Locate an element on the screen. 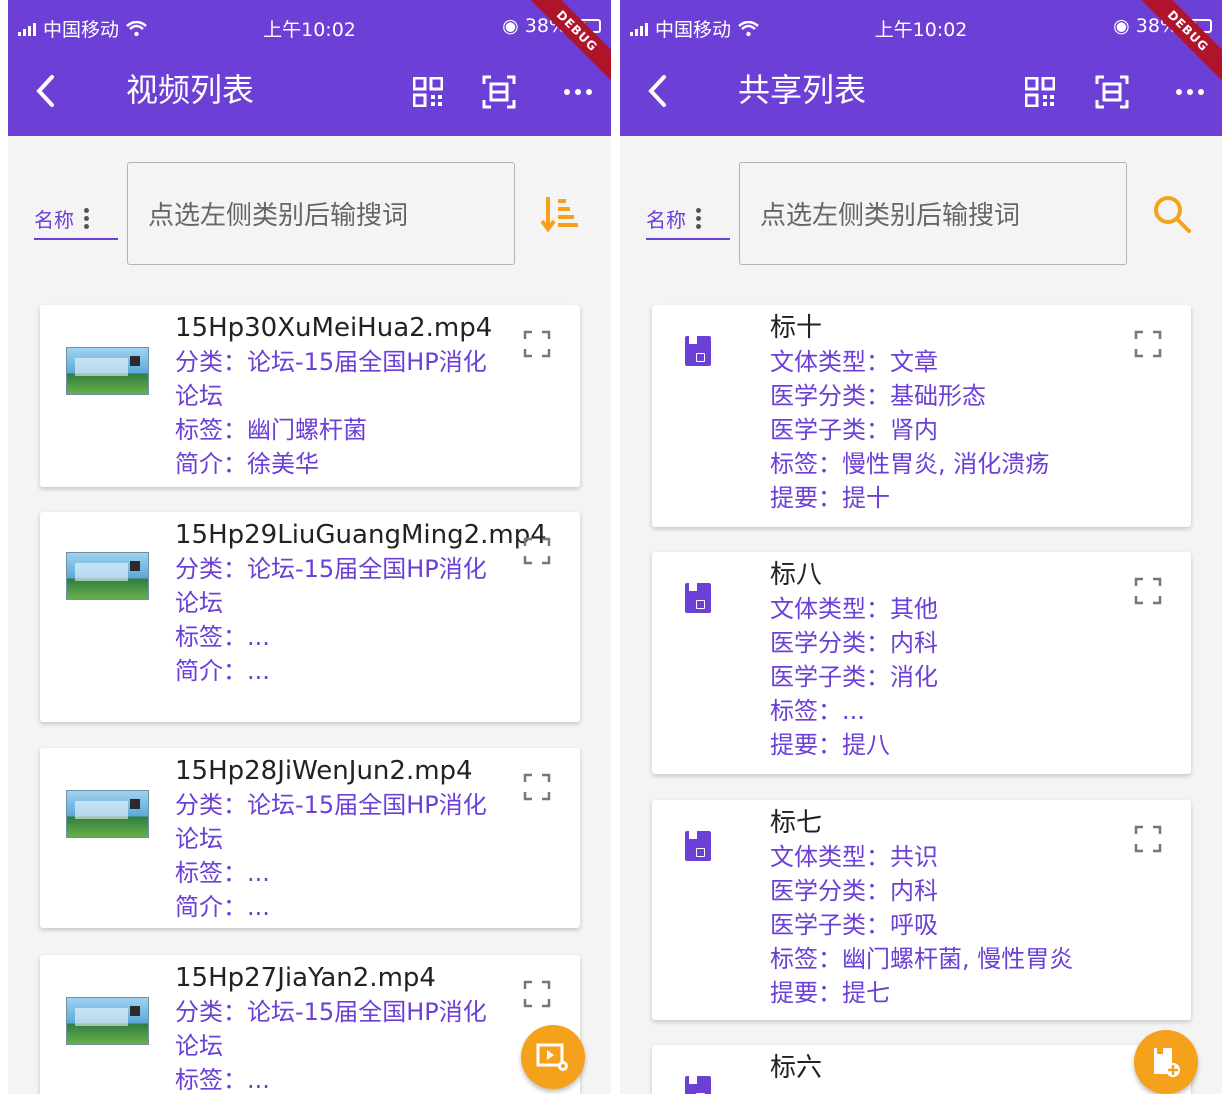 The height and width of the screenshot is (1094, 1222). sort-button is located at coordinates (561, 214).